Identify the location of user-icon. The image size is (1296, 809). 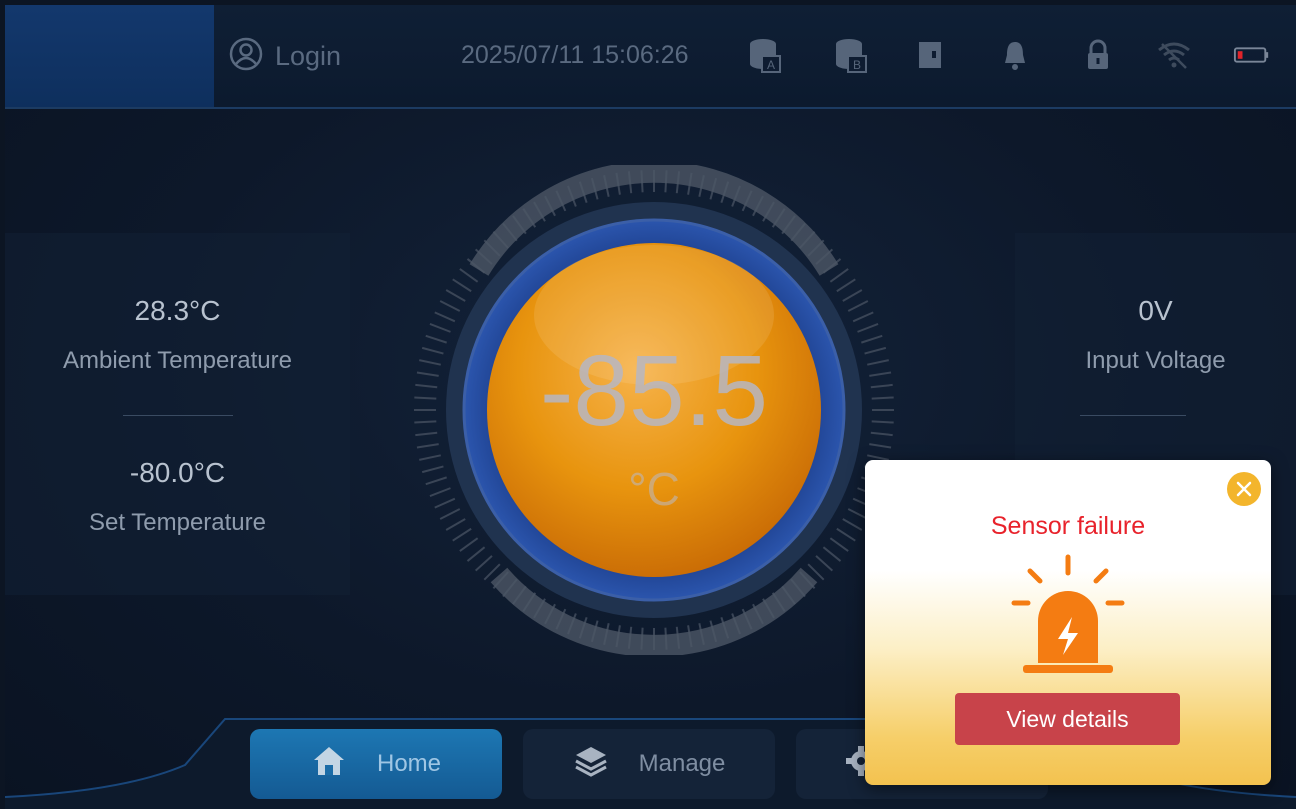
(246, 56).